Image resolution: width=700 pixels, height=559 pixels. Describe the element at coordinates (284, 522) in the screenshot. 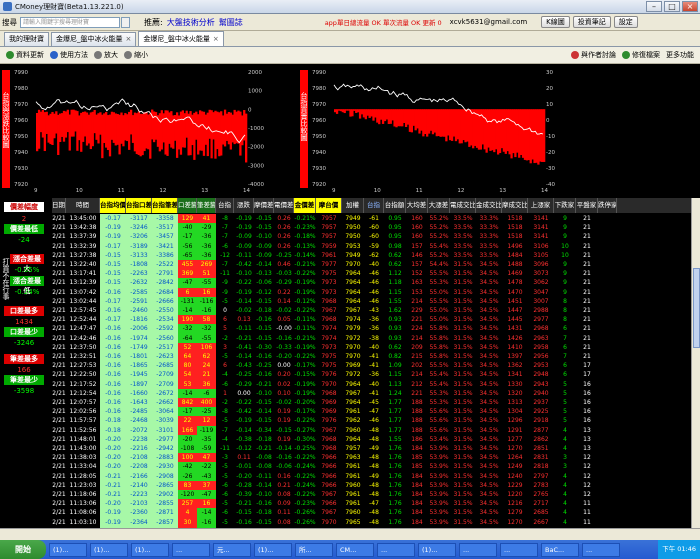

I see `table-cell: 0.08` at that location.